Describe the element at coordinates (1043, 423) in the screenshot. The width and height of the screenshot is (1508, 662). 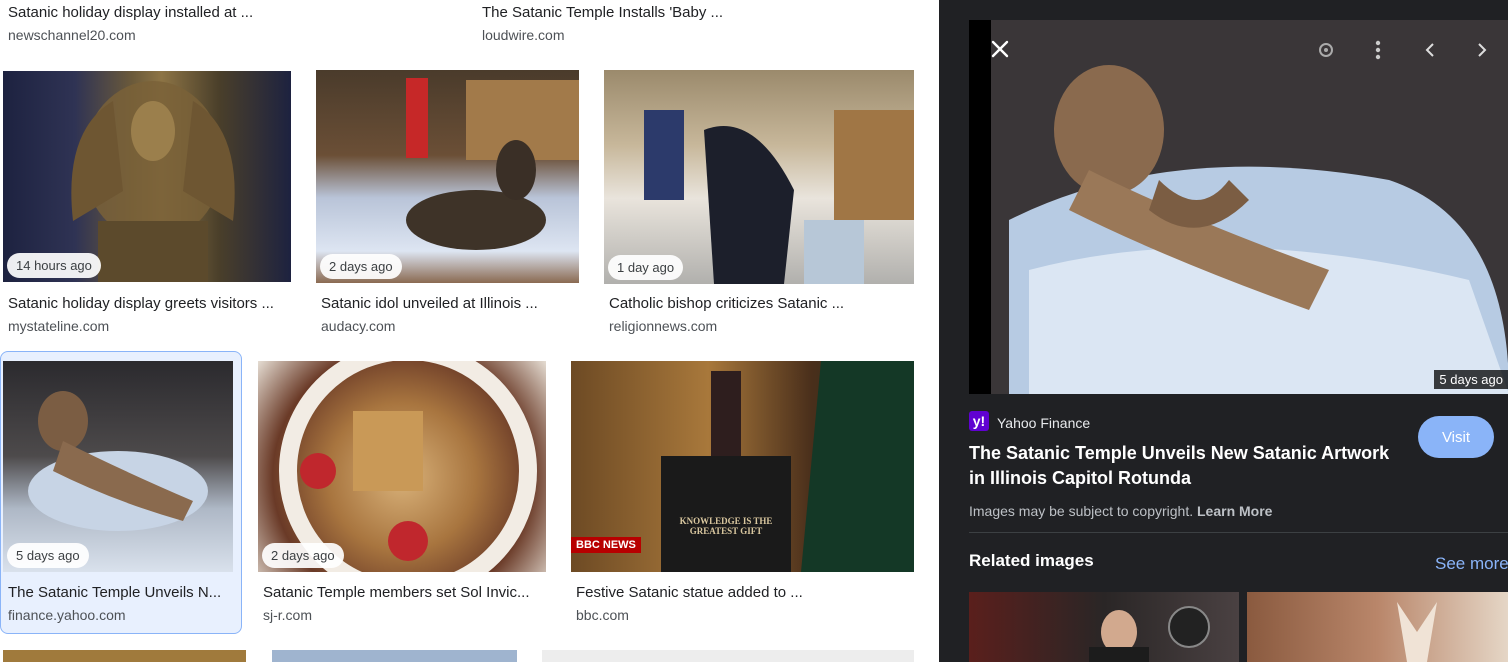
I see `source-name: Yahoo Finance` at that location.